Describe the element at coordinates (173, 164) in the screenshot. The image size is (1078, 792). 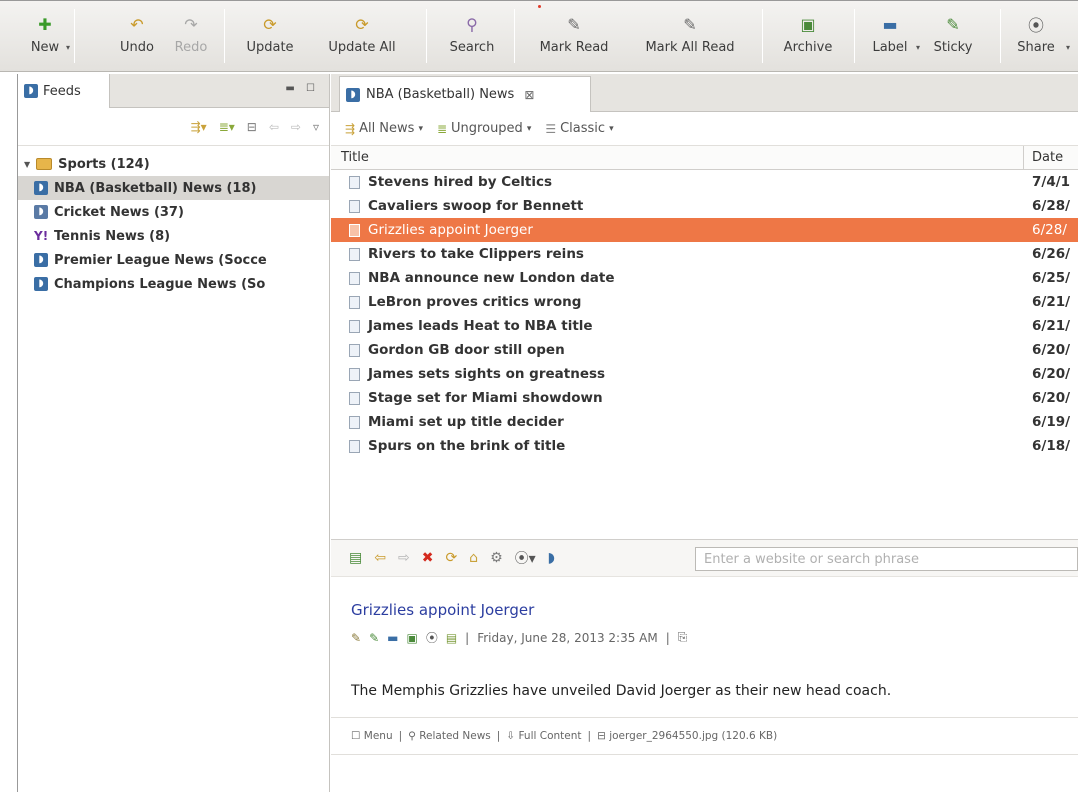
I see `tree-folder-sports: ▼ Sports (124)` at that location.